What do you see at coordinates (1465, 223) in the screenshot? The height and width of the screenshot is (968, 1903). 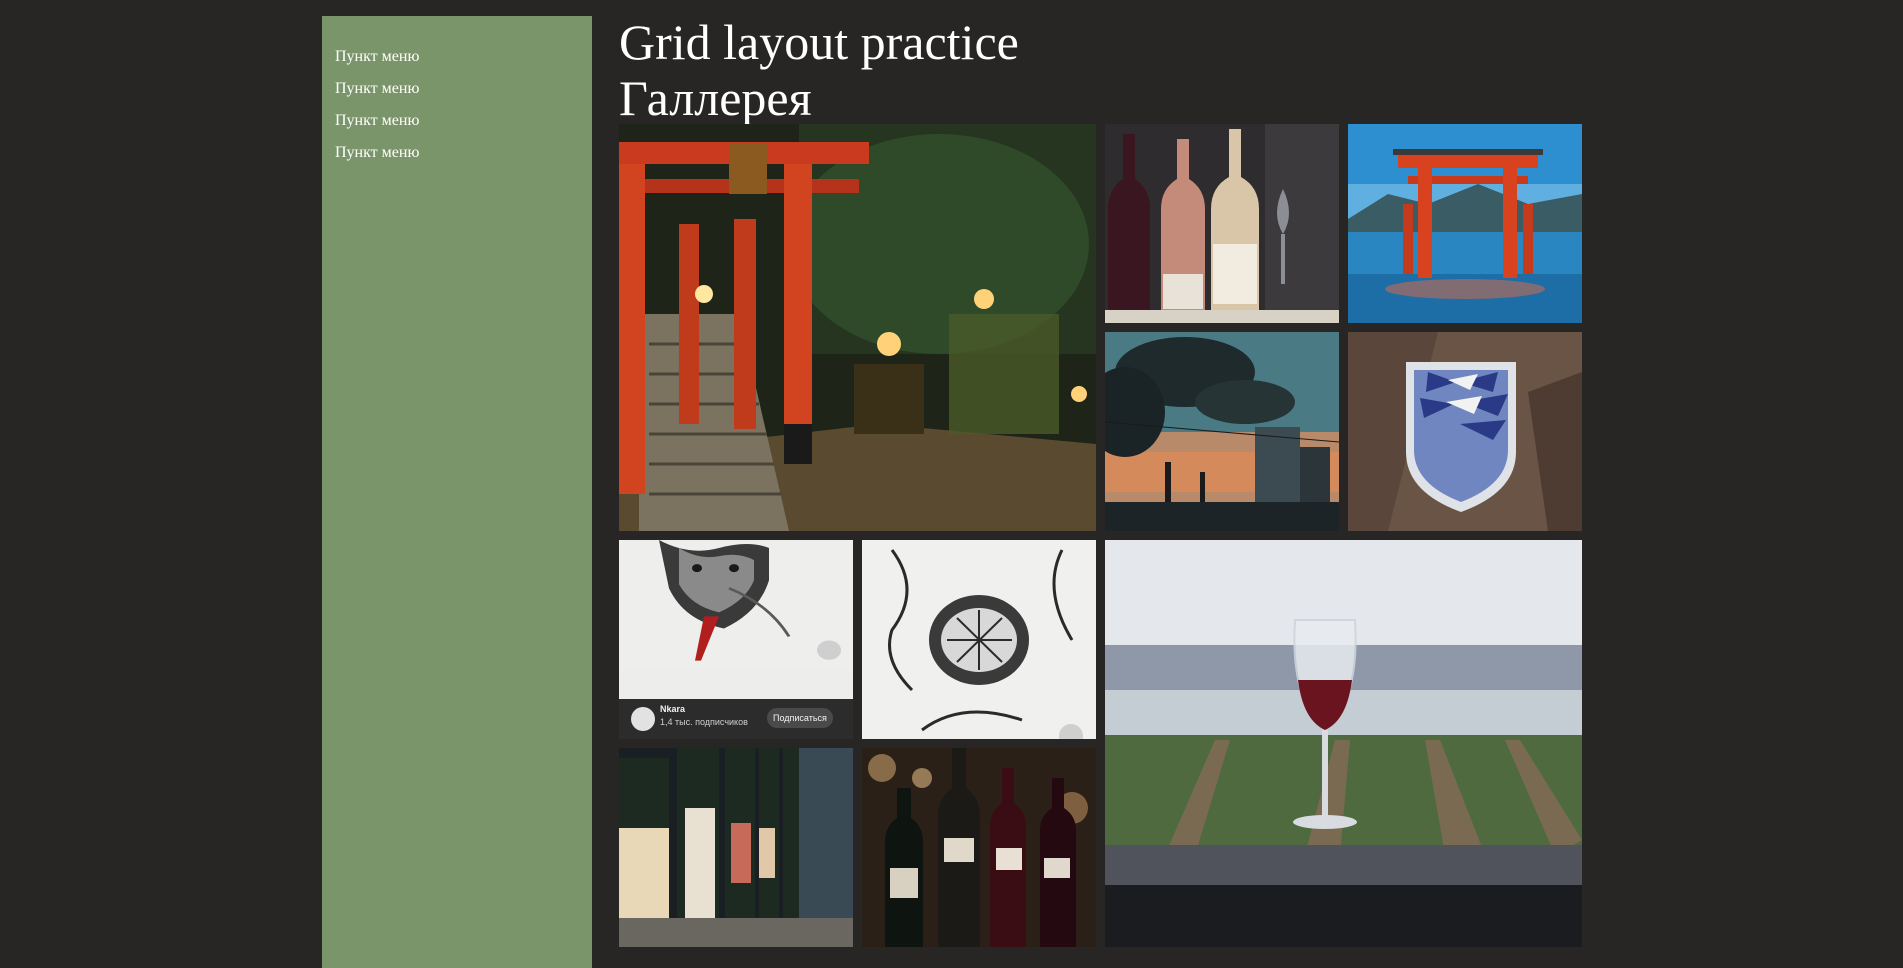 I see `floating-torii-gate-photo` at bounding box center [1465, 223].